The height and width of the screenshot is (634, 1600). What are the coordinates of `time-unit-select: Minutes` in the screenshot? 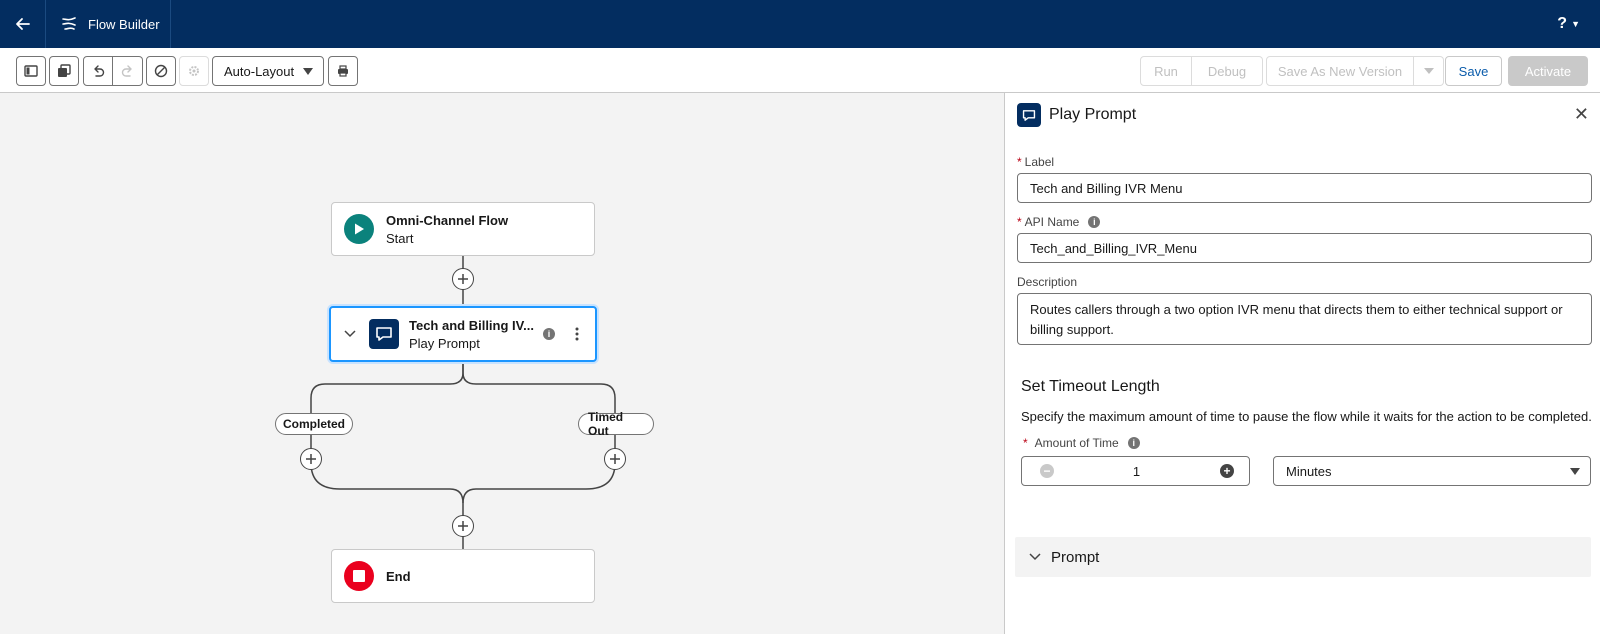 It's located at (1432, 471).